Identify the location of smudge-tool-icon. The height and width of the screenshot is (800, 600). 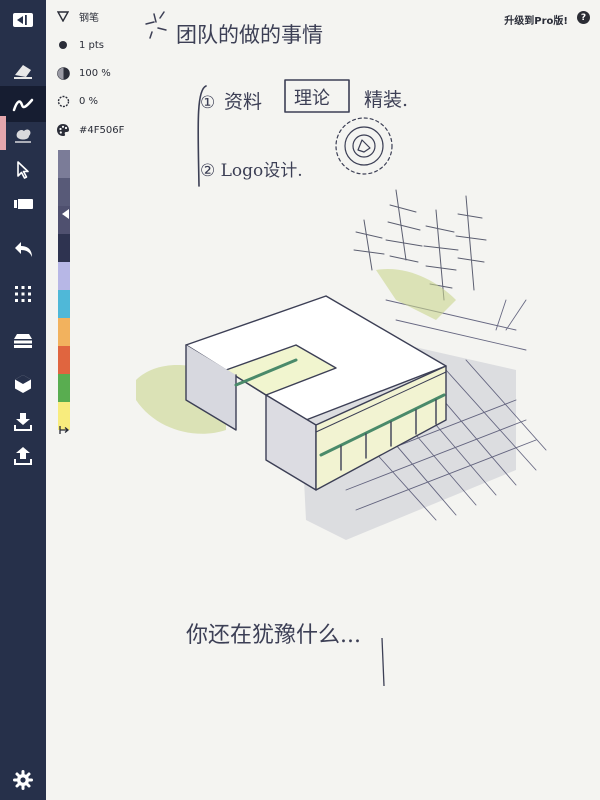
(23, 136).